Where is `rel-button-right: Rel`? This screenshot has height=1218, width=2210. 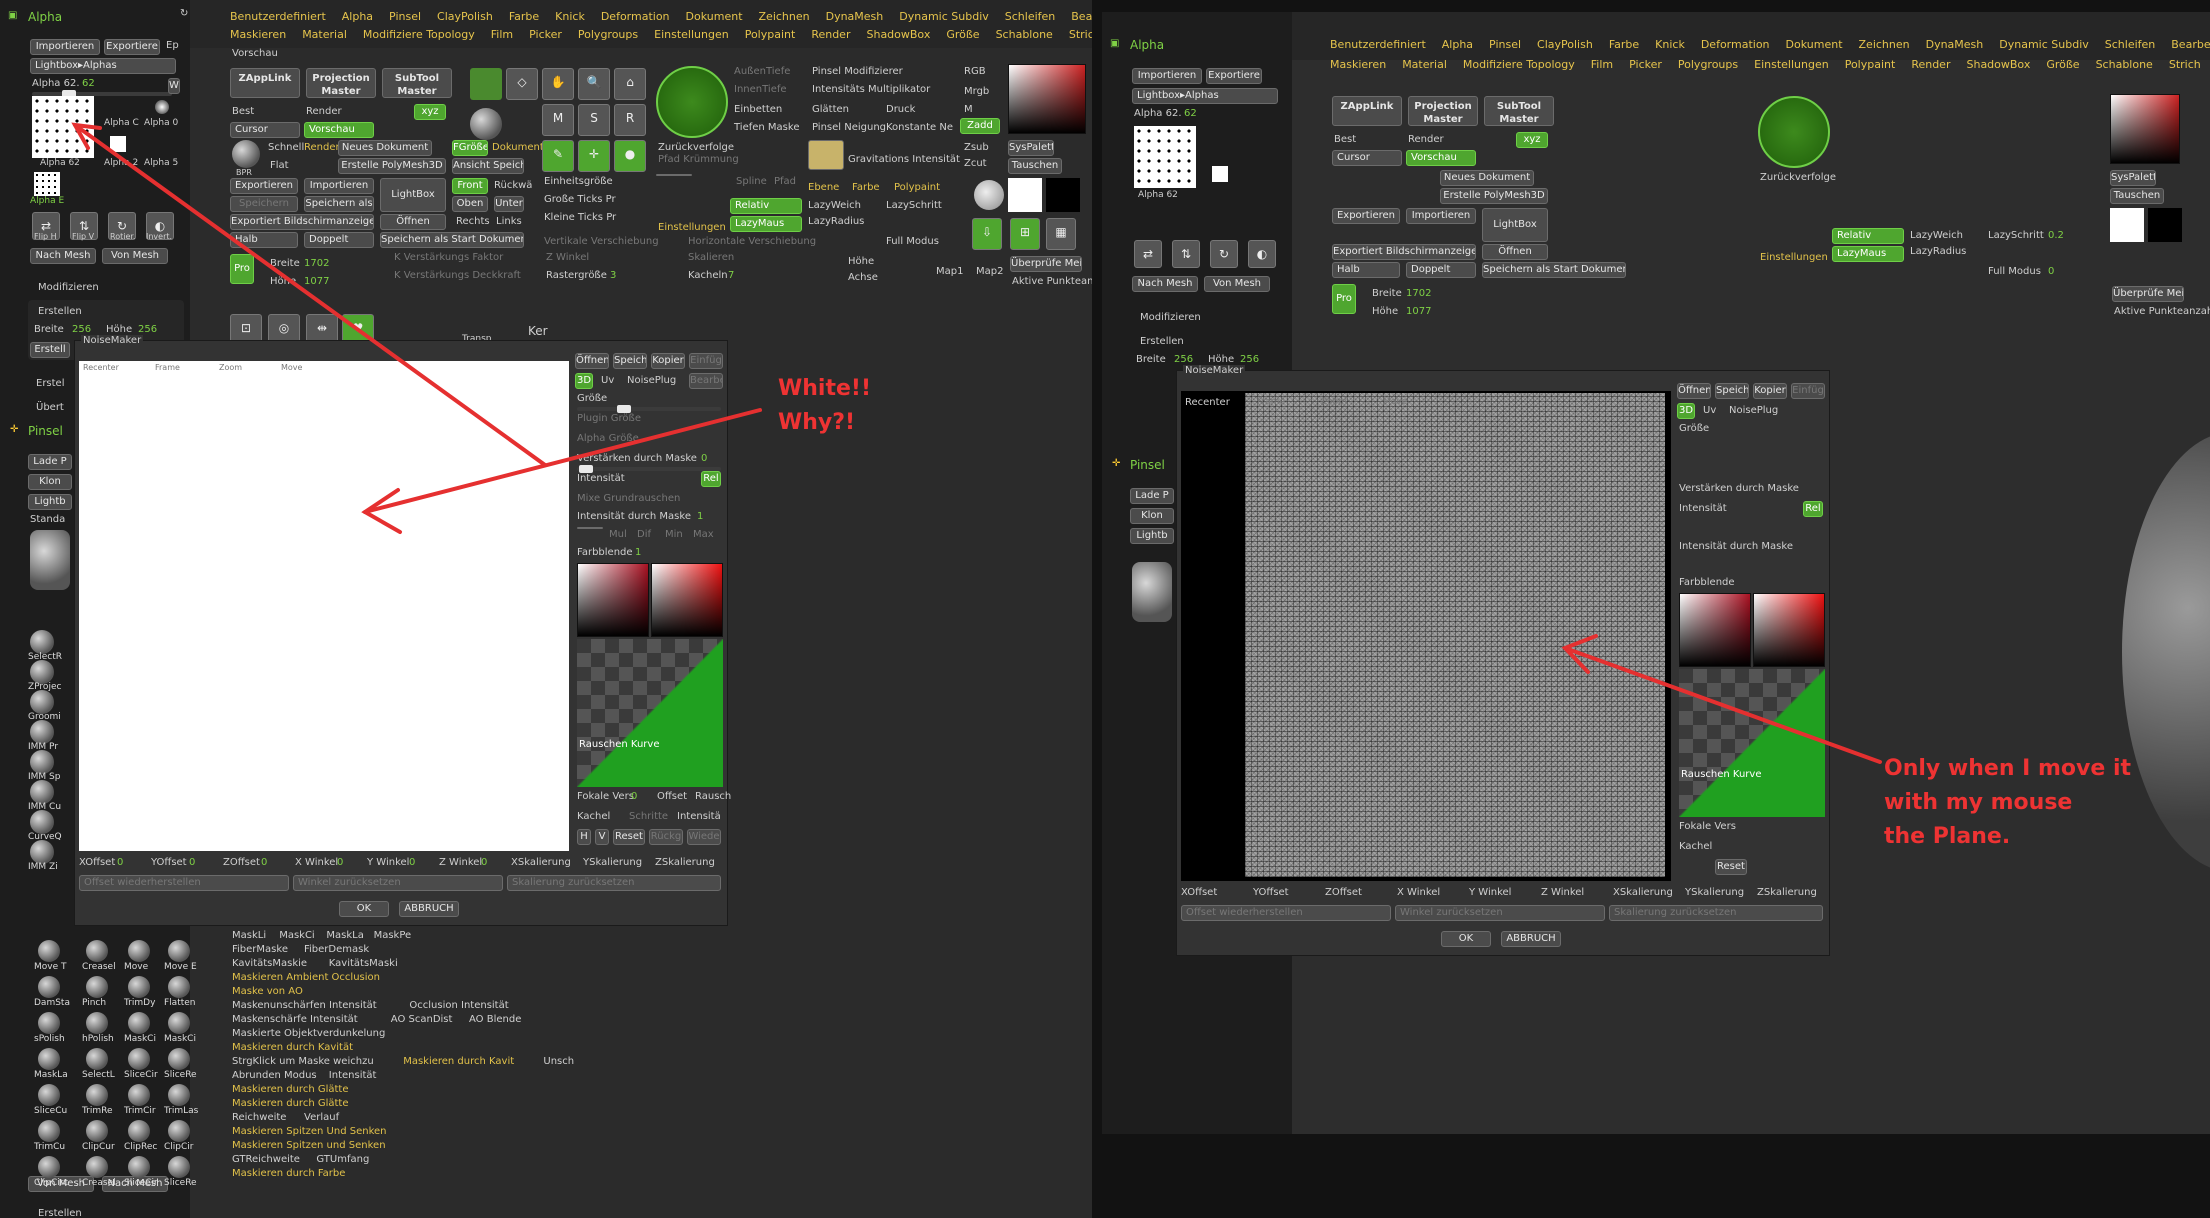 rel-button-right: Rel is located at coordinates (1813, 509).